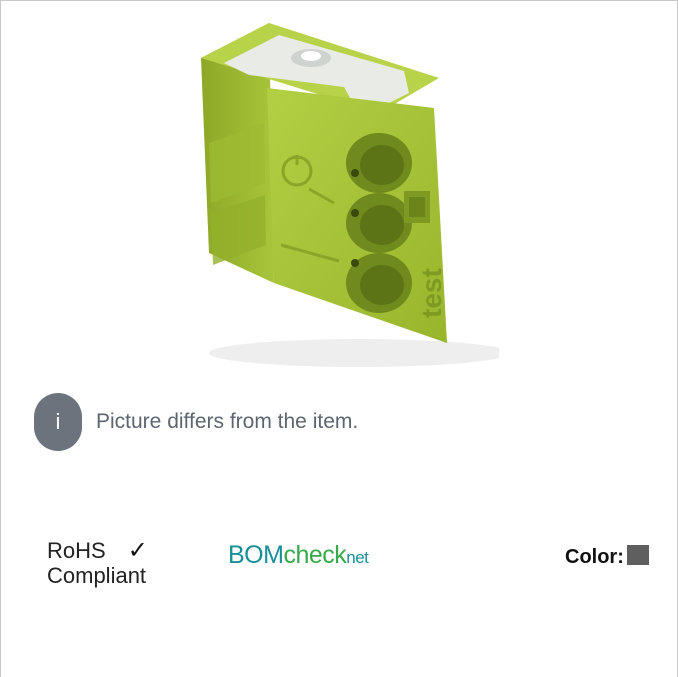 The width and height of the screenshot is (678, 677). What do you see at coordinates (315, 555) in the screenshot?
I see `bomcheck-logo-check: check` at bounding box center [315, 555].